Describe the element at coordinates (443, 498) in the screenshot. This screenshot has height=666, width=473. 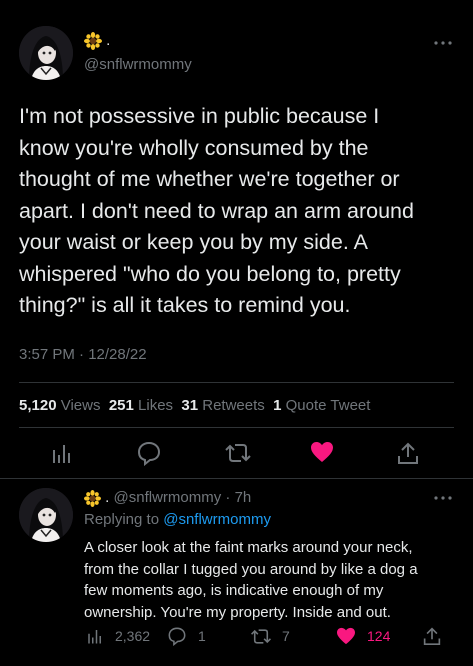
I see `reply-more-icon` at that location.